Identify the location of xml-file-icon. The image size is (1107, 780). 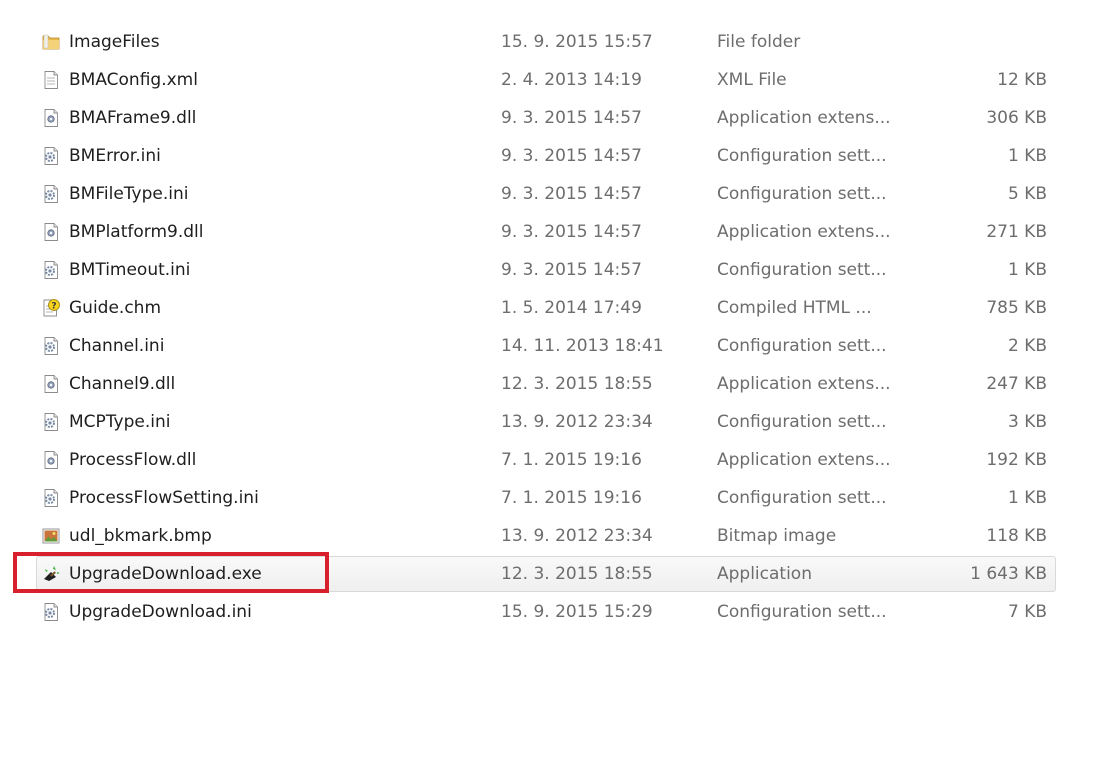
(51, 80).